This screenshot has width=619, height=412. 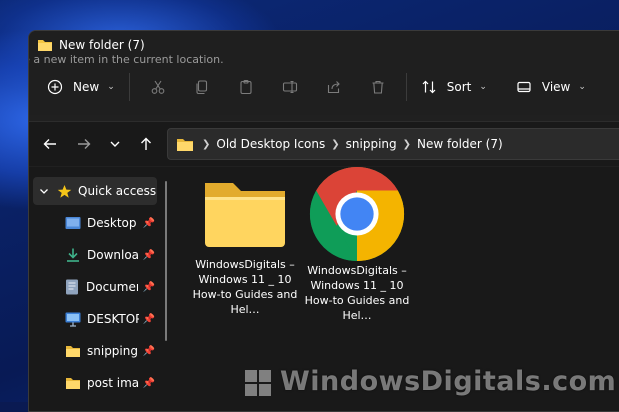 What do you see at coordinates (270, 144) in the screenshot?
I see `breadcrumb-old-desktop-icons: Old Desktop Icons` at bounding box center [270, 144].